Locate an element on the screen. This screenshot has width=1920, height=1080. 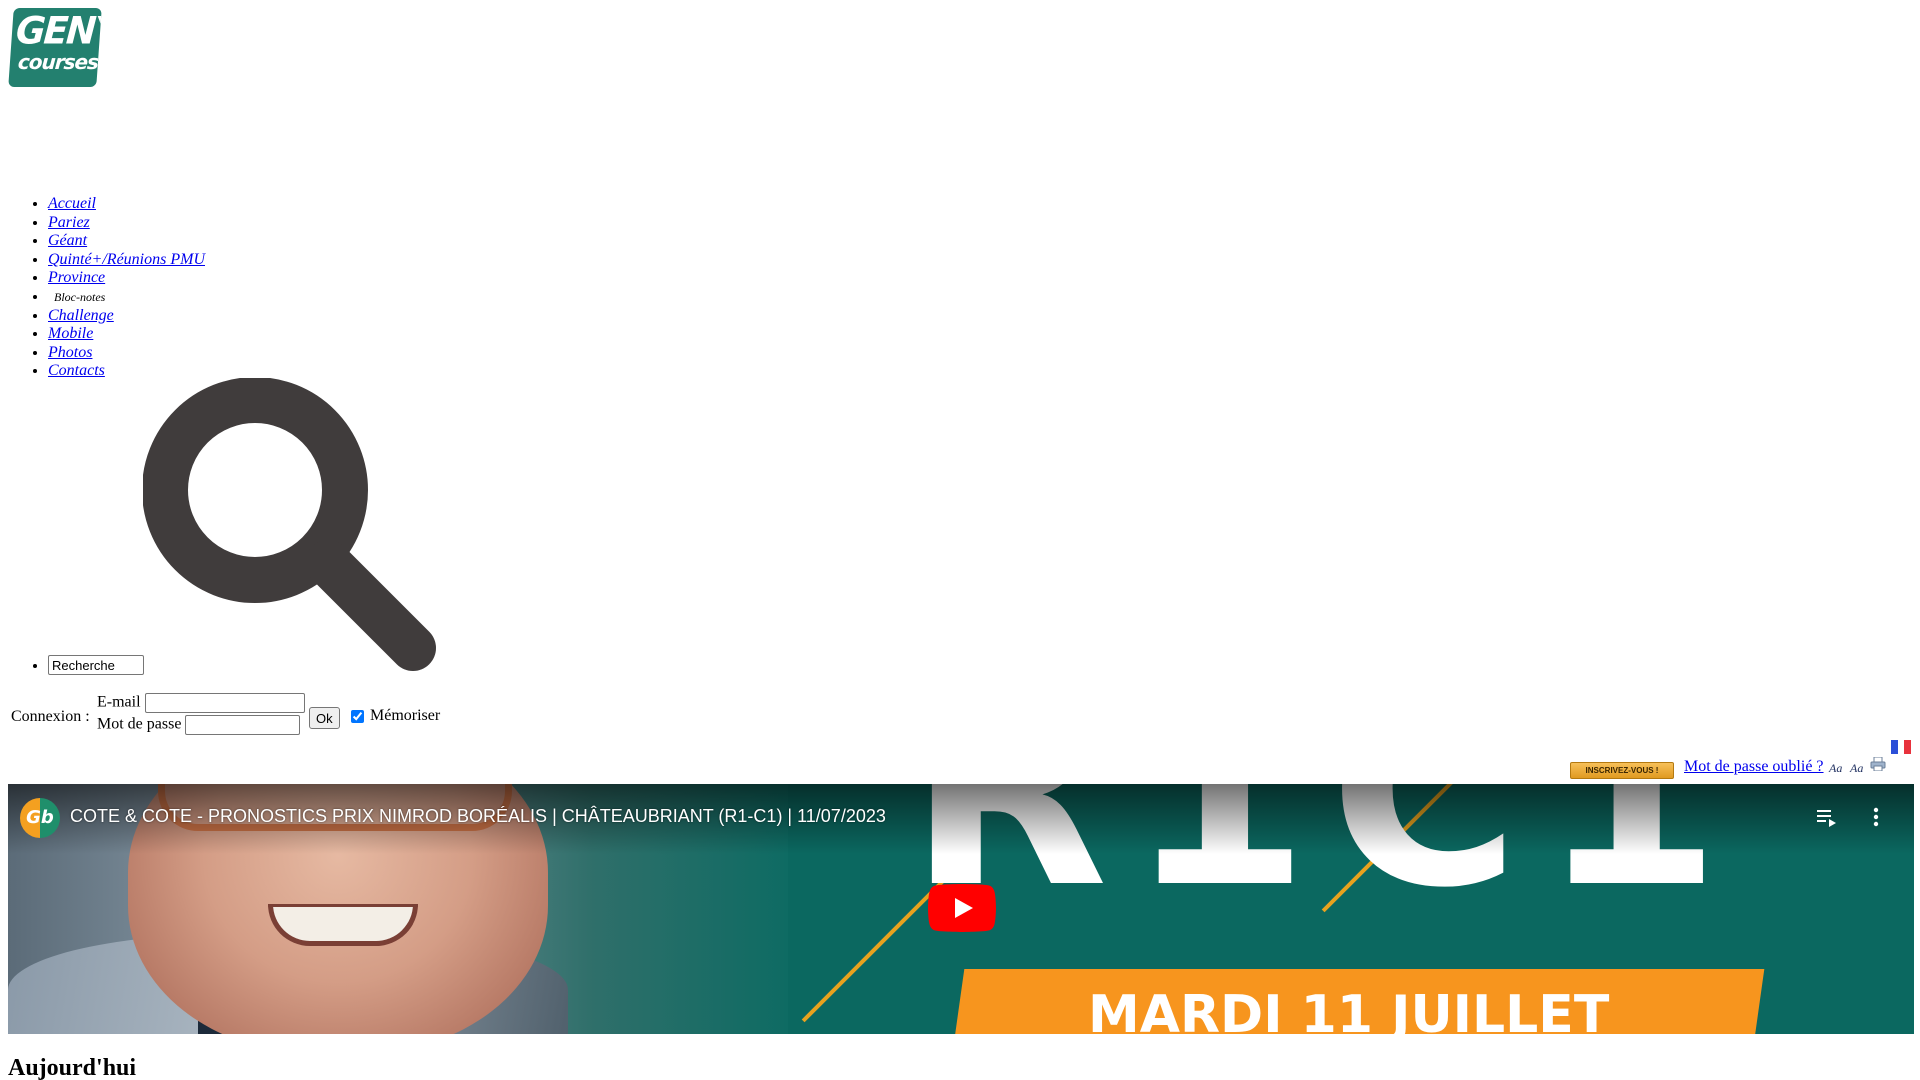
font-smaller-icon: Aa is located at coordinates (1835, 768).